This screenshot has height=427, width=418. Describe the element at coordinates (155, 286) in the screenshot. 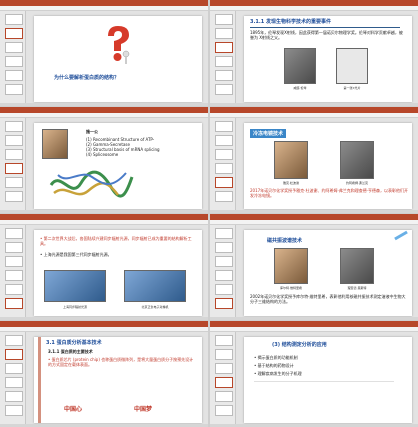

I see `facility-photo-right` at that location.